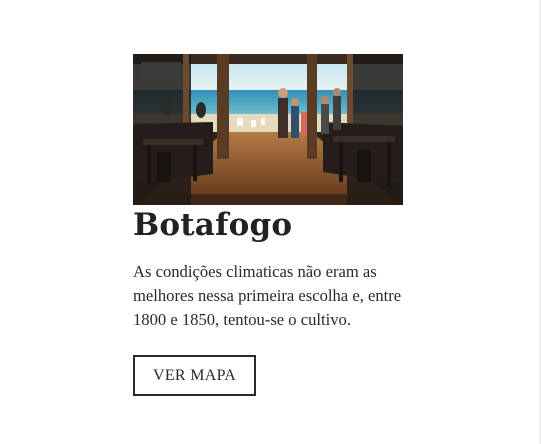 Image resolution: width=541 pixels, height=444 pixels. Describe the element at coordinates (195, 375) in the screenshot. I see `view-map-button: VER MAPA` at that location.